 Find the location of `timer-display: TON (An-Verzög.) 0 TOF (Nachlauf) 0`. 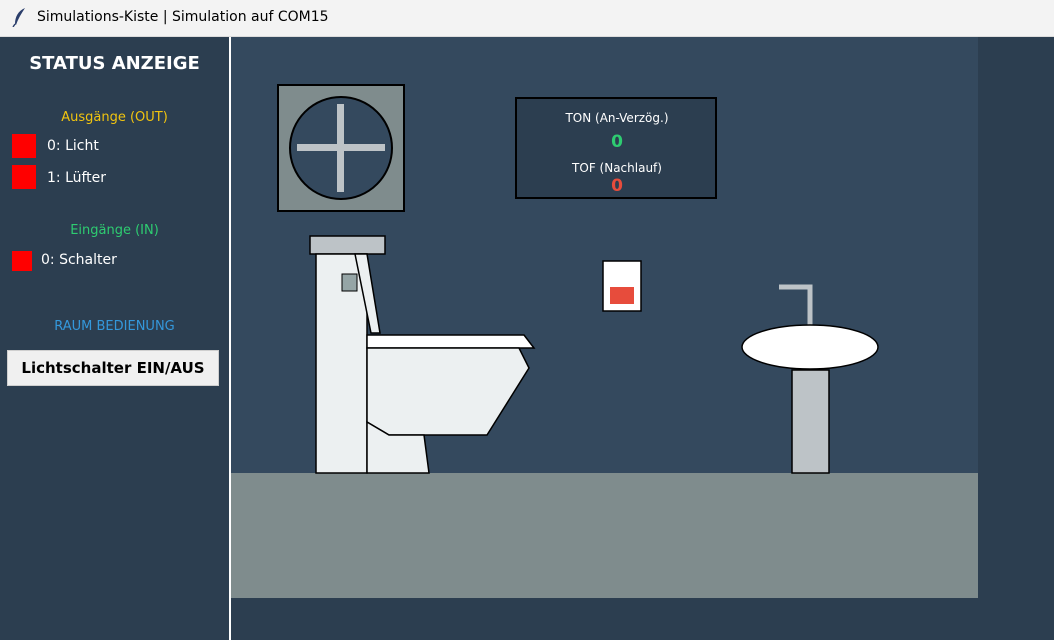

timer-display: TON (An-Verzög.) 0 TOF (Nachlauf) 0 is located at coordinates (616, 148).